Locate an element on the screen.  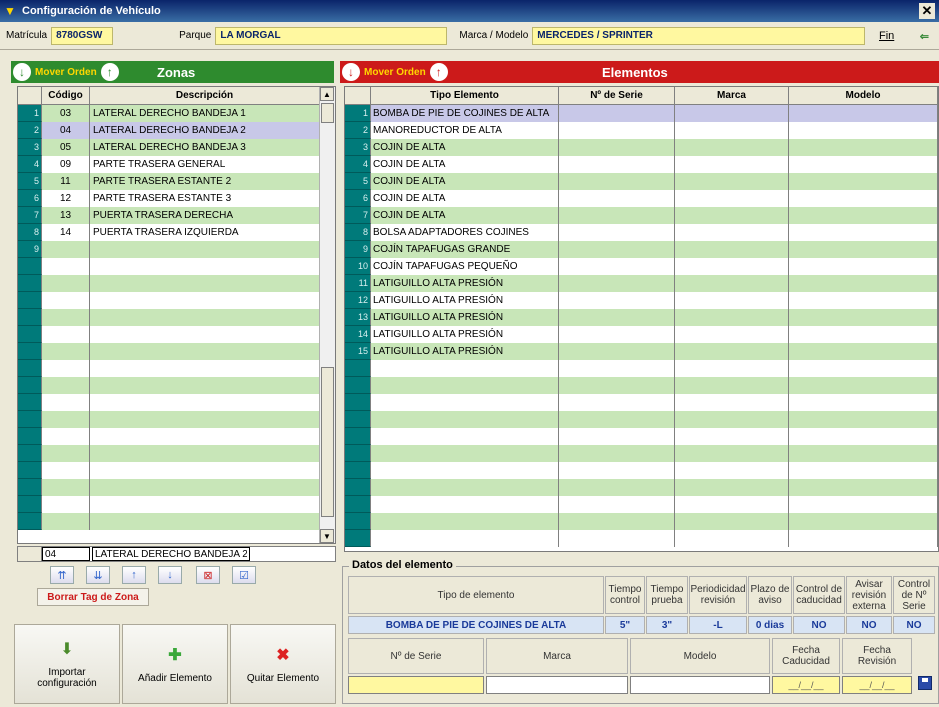
num-serie-input is located at coordinates (416, 685).